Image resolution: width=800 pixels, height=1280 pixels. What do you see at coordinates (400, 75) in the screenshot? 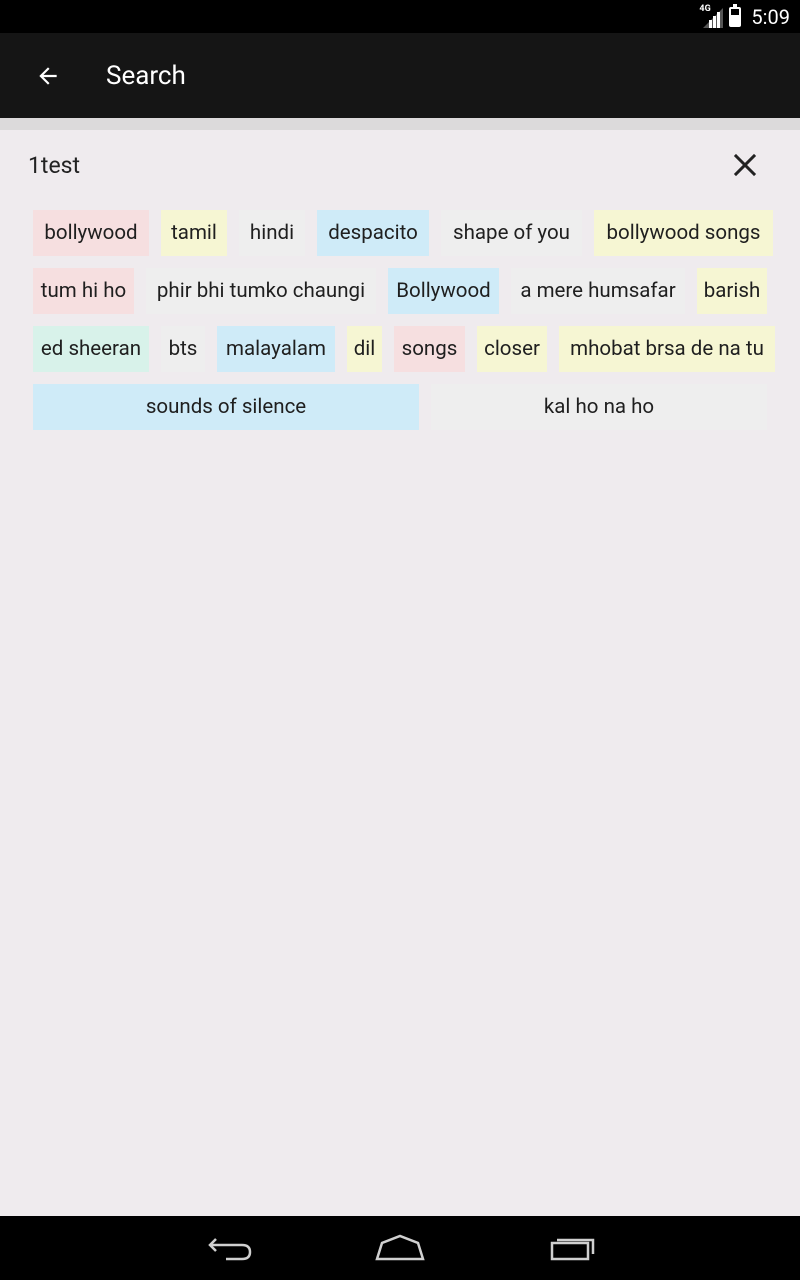
I see `app-bar: Search` at bounding box center [400, 75].